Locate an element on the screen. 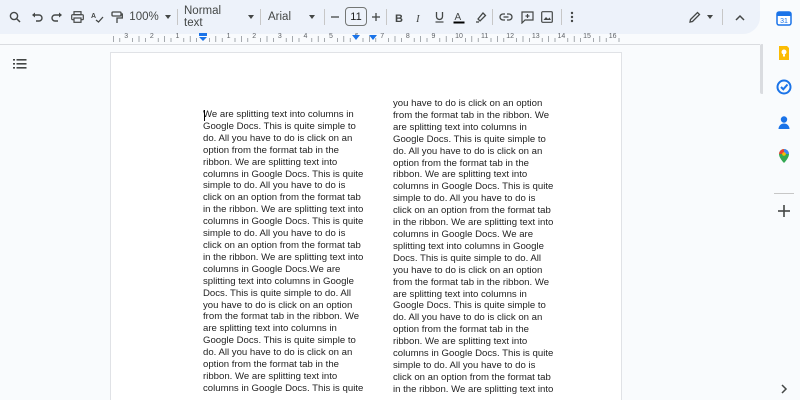  text-line: splitting text into columns in Google is located at coordinates (468, 246).